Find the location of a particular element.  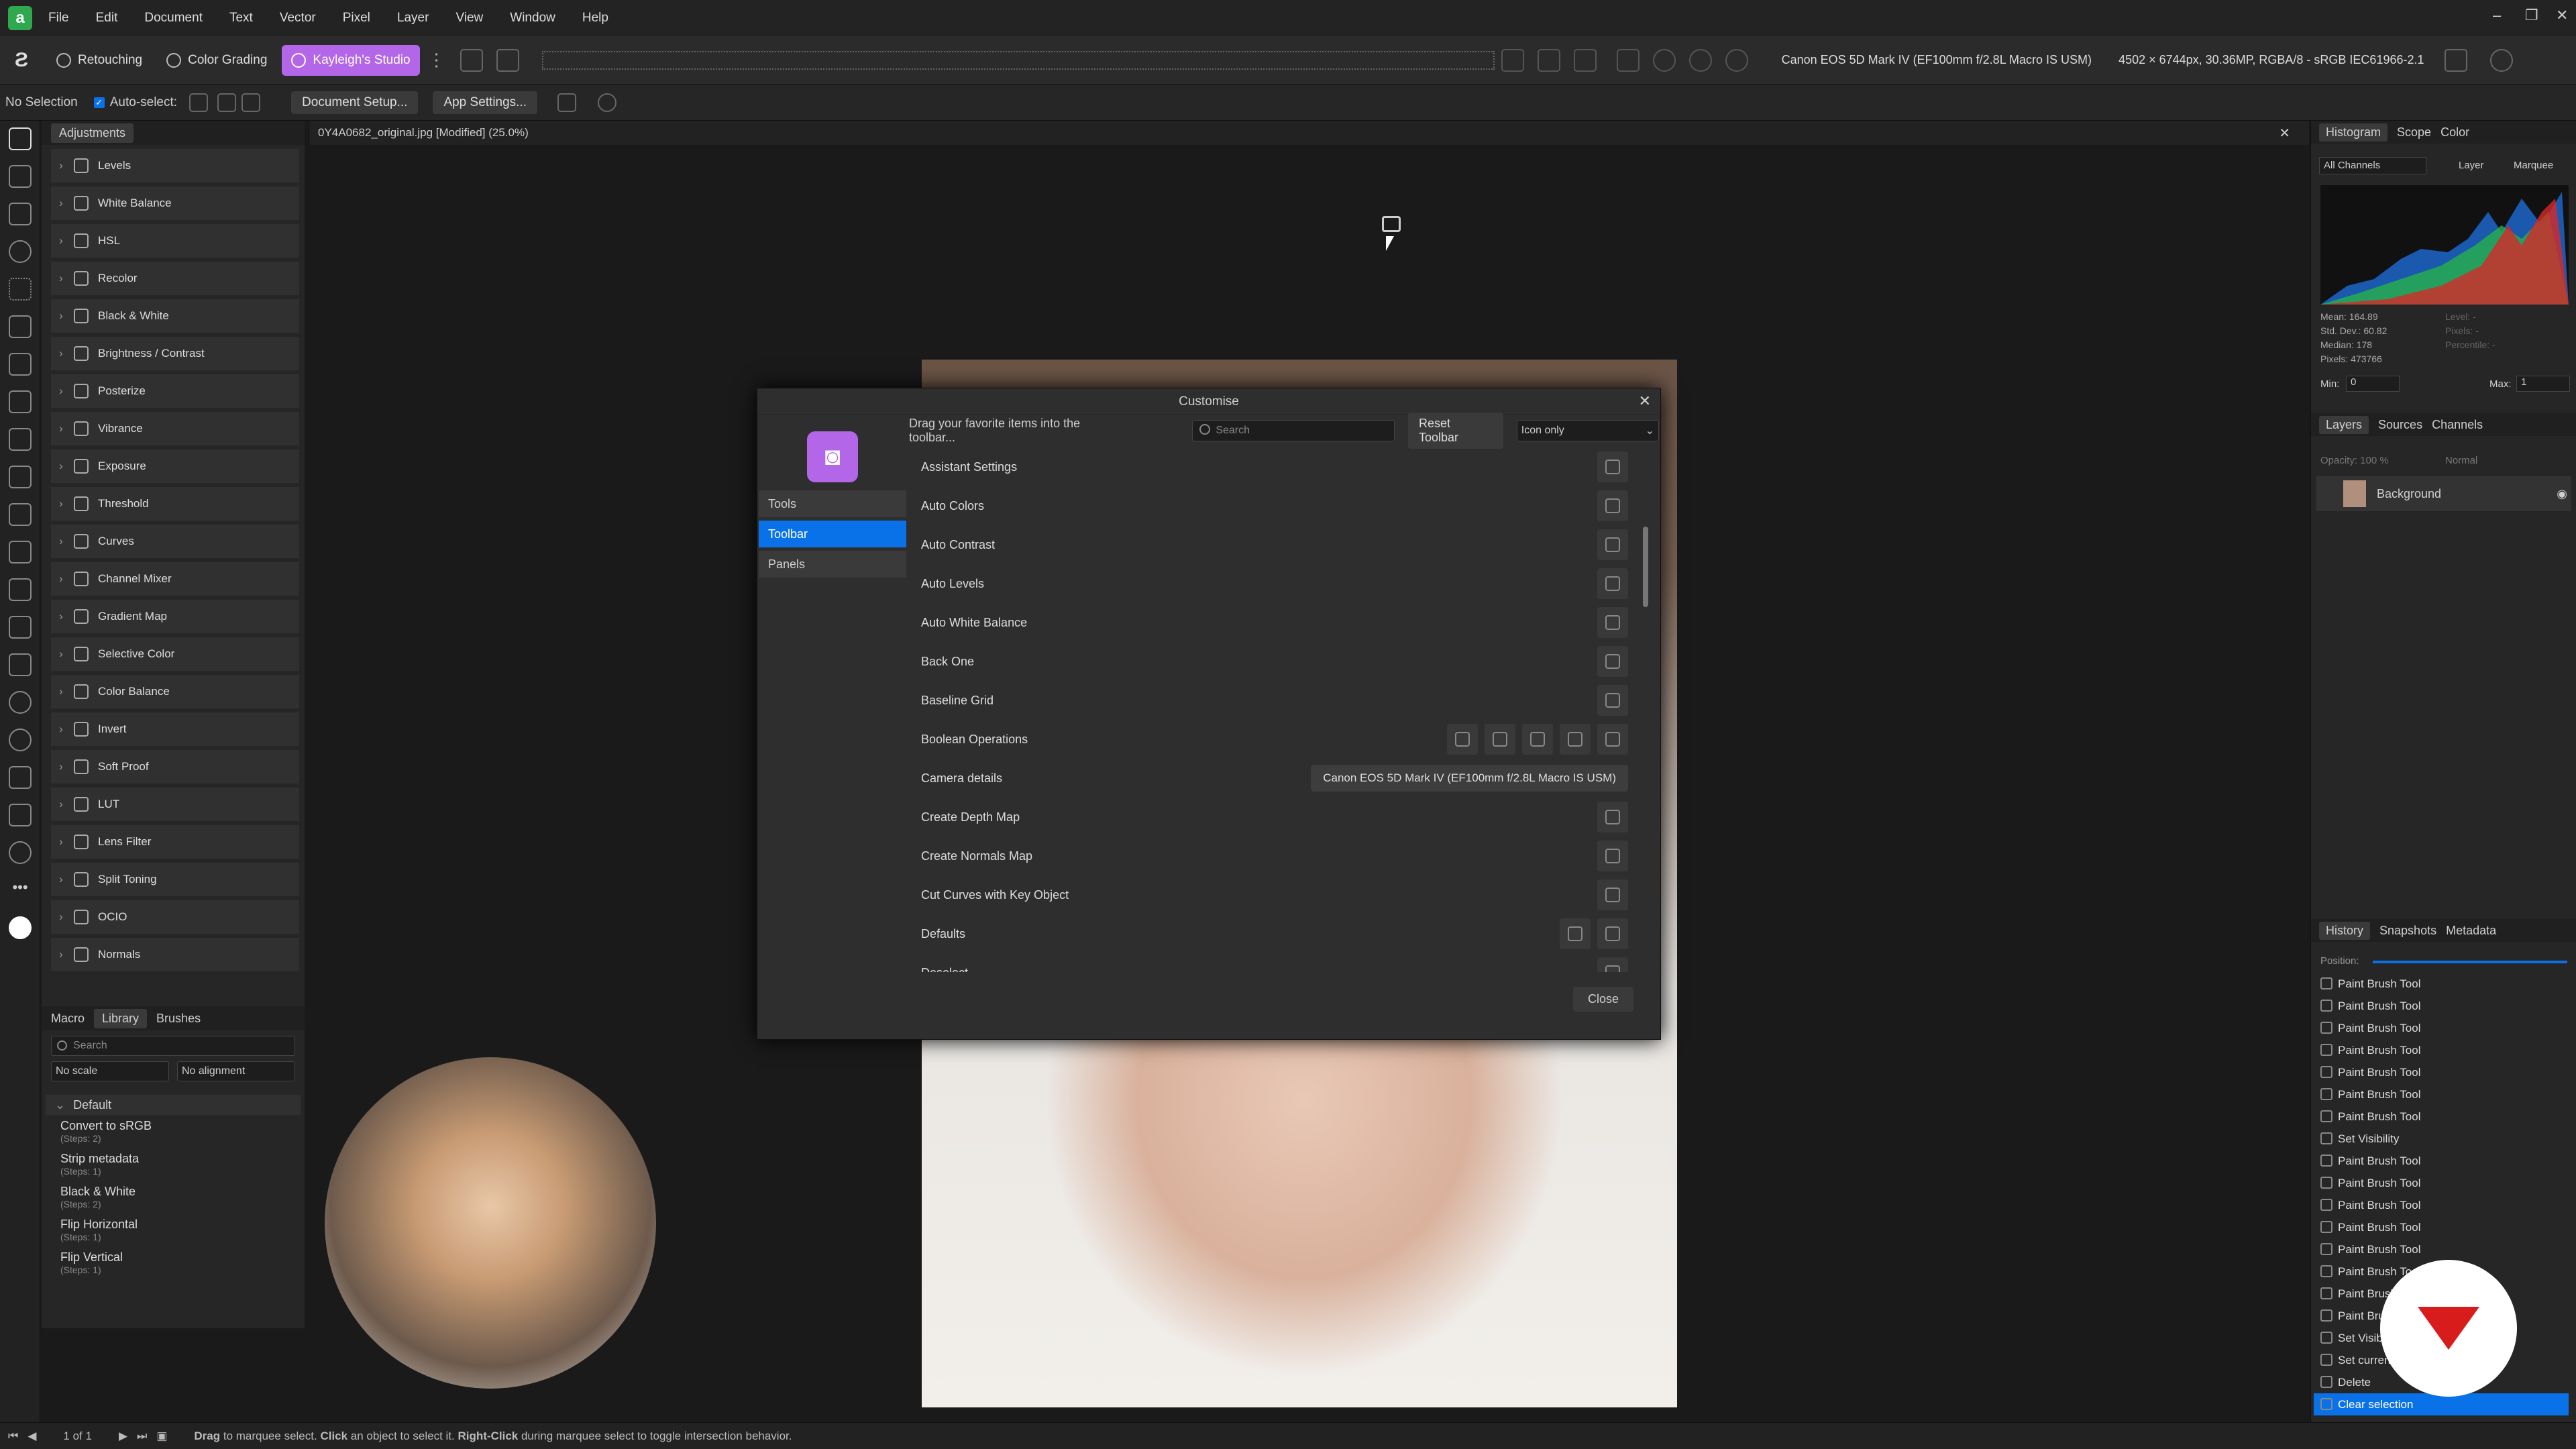

menu-text: Text is located at coordinates (241, 18).